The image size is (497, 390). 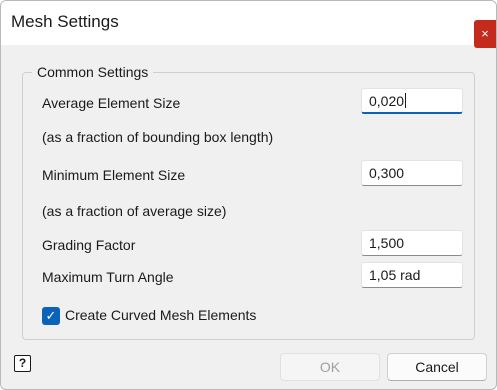 What do you see at coordinates (412, 243) in the screenshot?
I see `grading-factor-input: 1,500` at bounding box center [412, 243].